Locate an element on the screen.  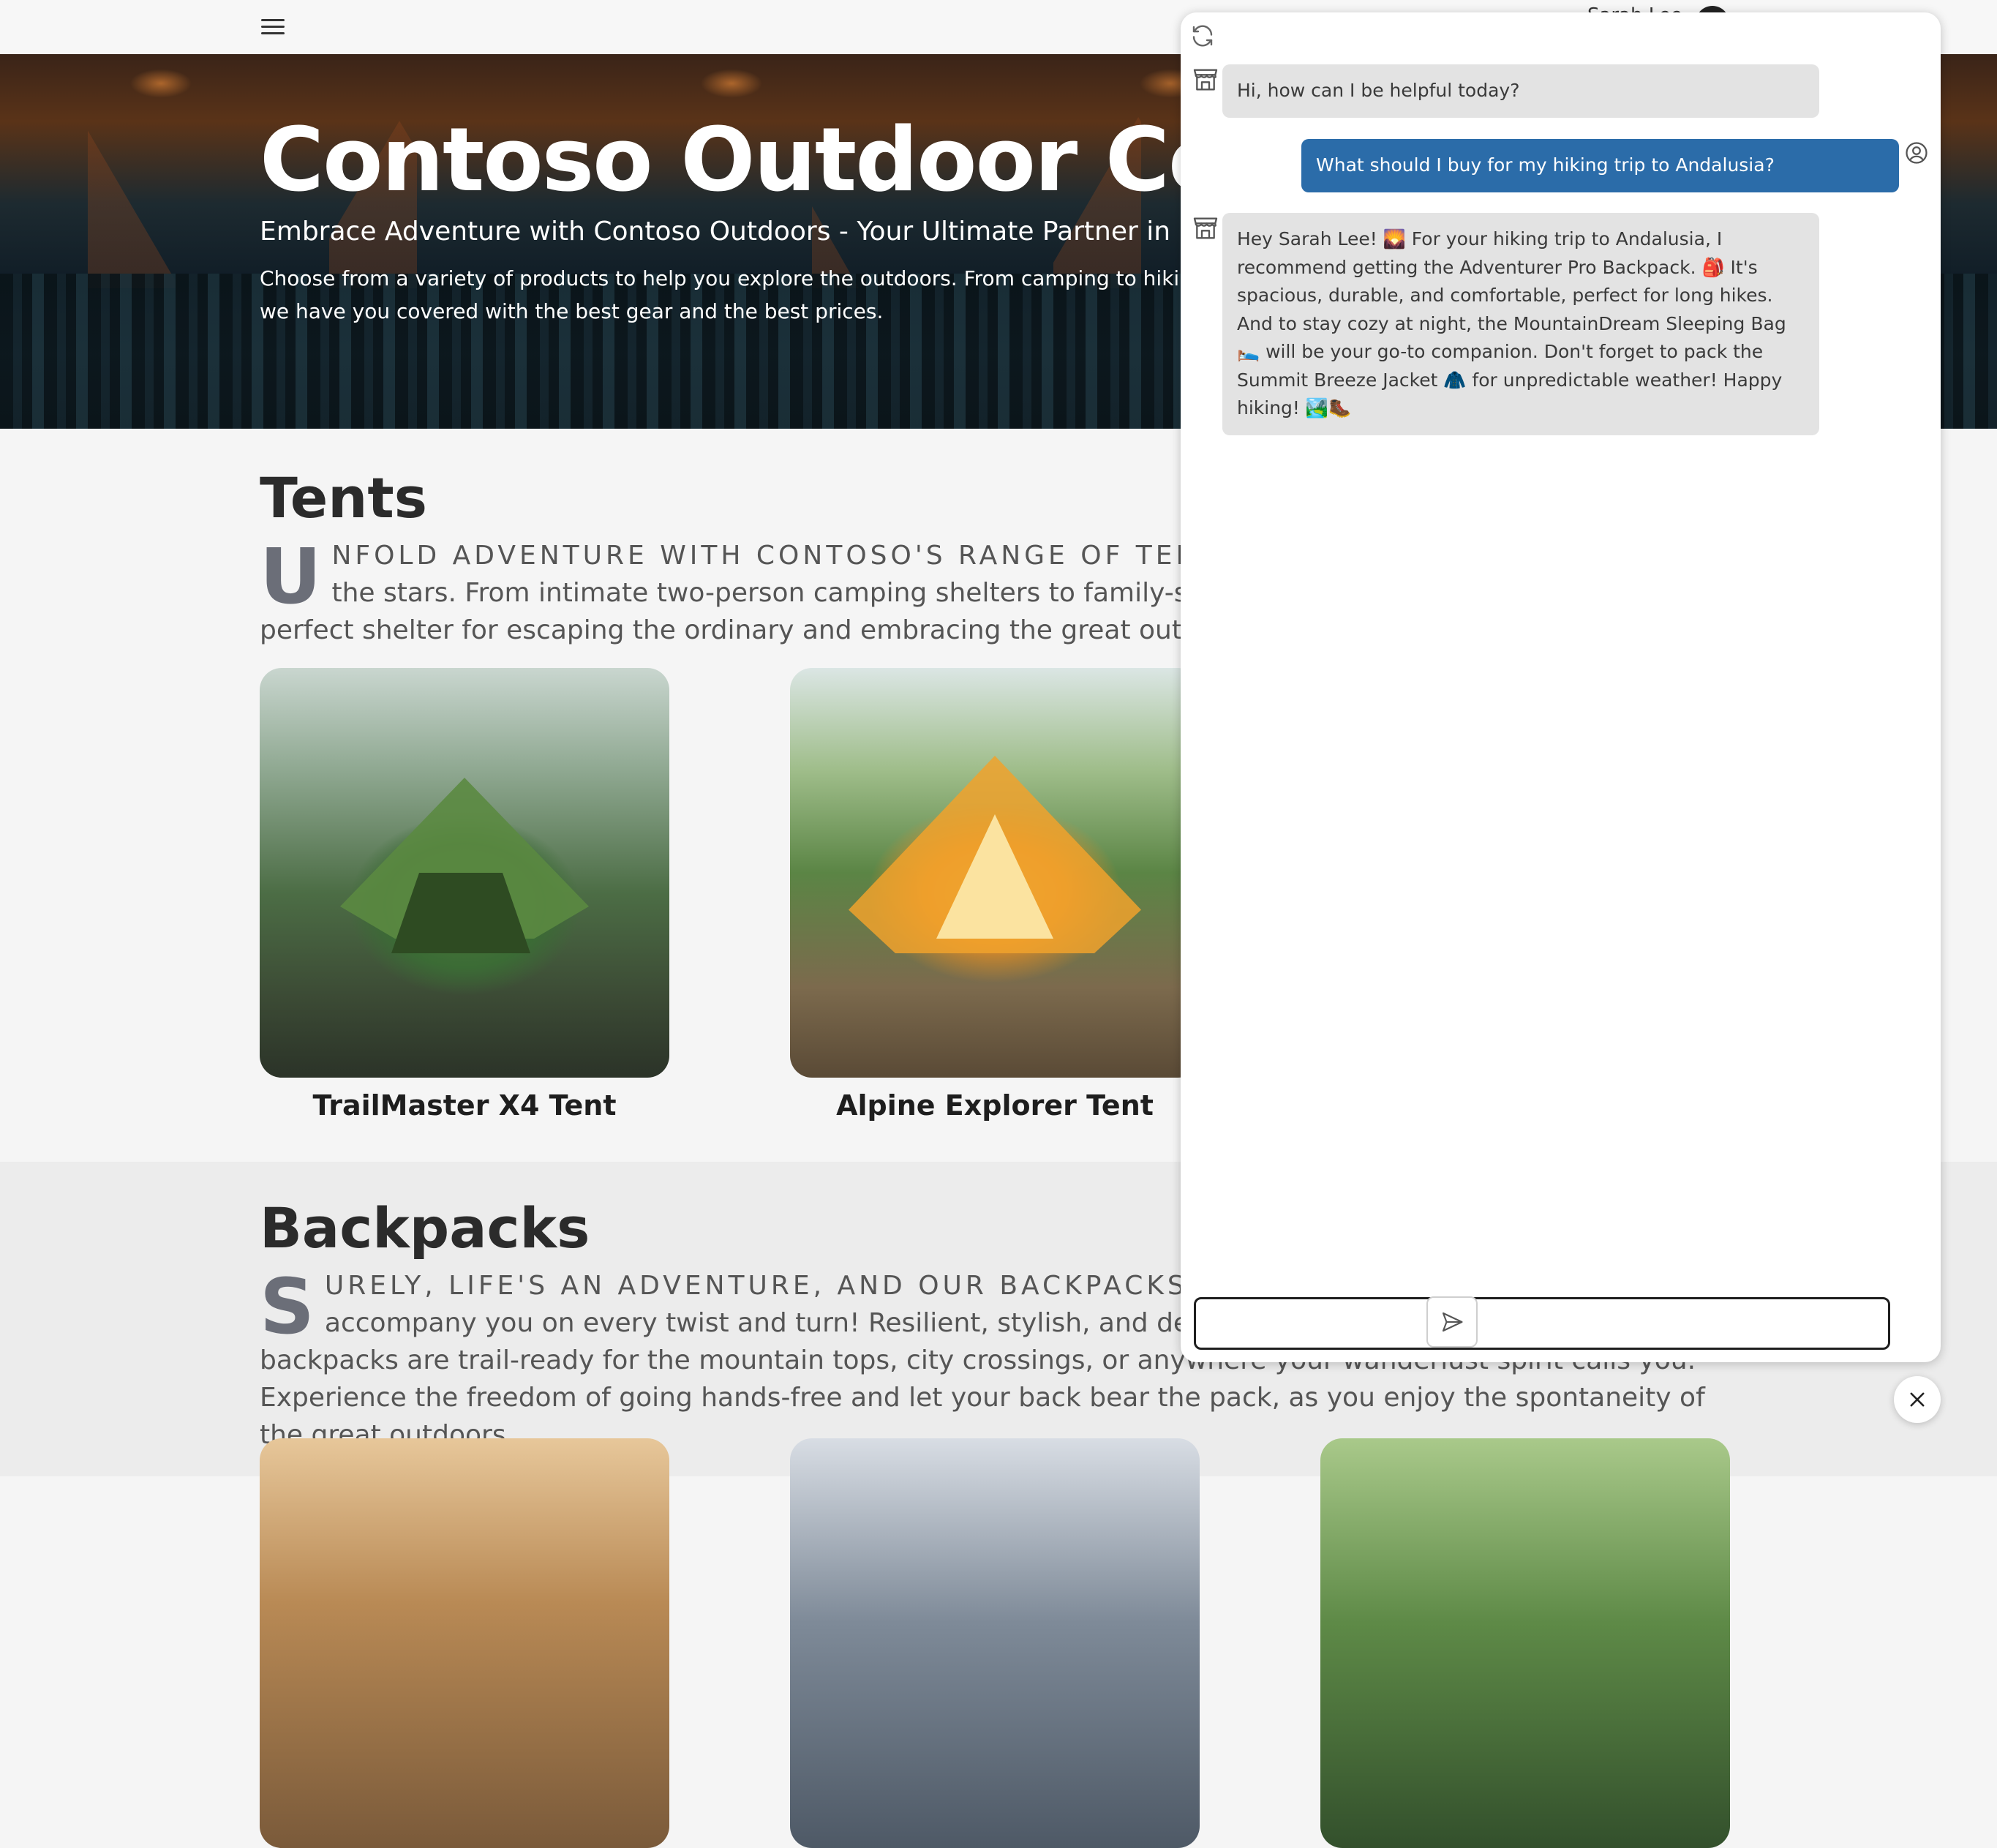
product-card-trailmaster: TrailMaster X4 Tent is located at coordinates (464, 895).